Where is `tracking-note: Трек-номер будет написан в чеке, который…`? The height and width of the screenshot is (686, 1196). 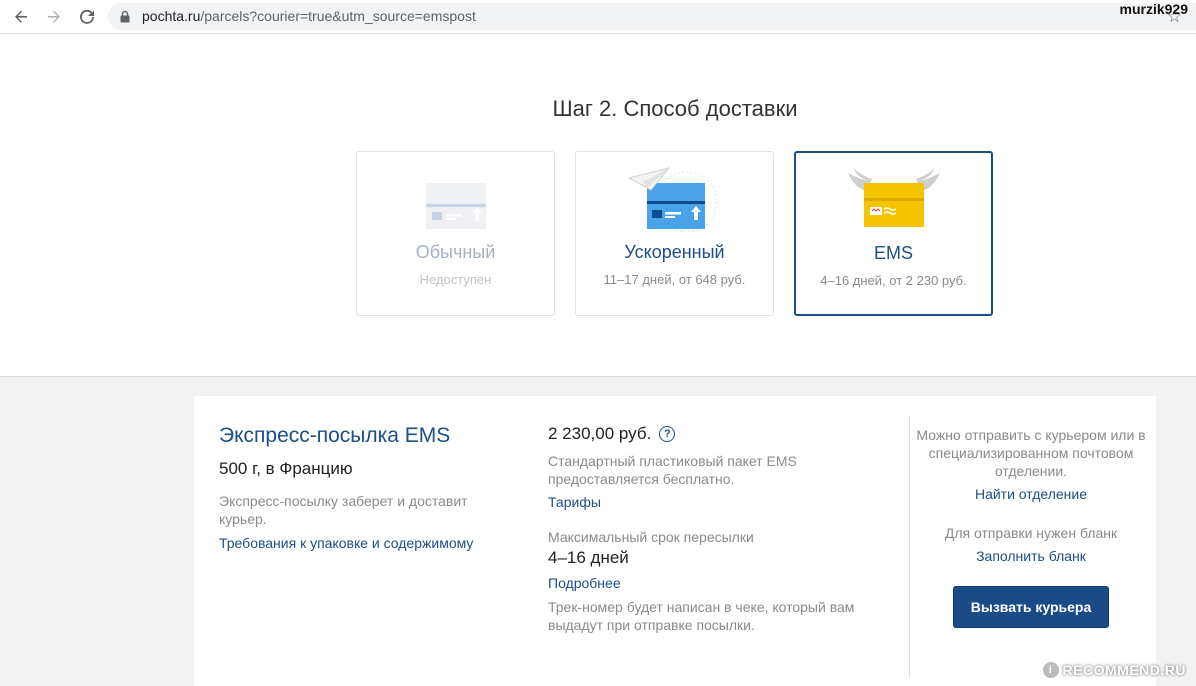
tracking-note: Трек-номер будет написан в чеке, который… is located at coordinates (701, 616).